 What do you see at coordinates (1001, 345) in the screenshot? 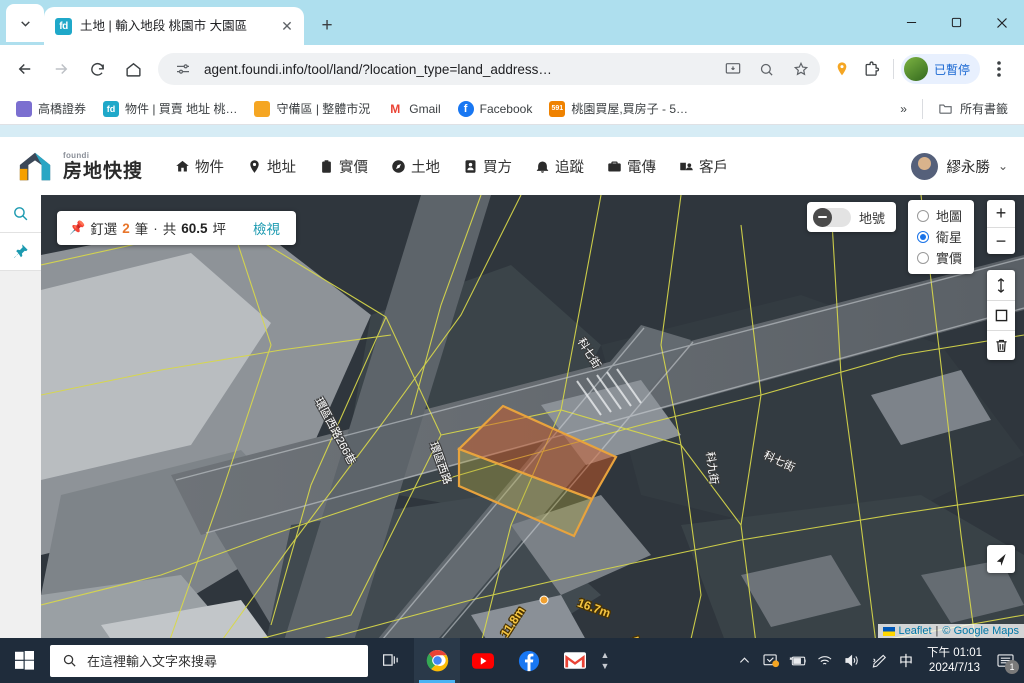
I see `delete-tool` at bounding box center [1001, 345].